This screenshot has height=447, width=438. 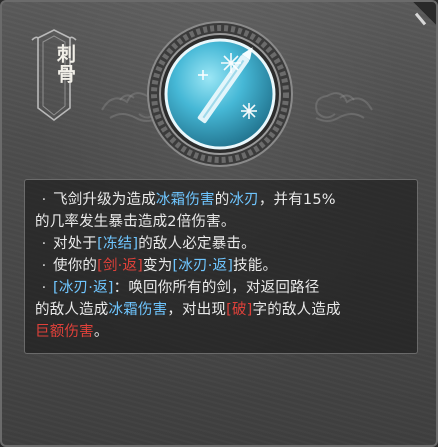 I want to click on description-text: ，并有15%, so click(x=297, y=200).